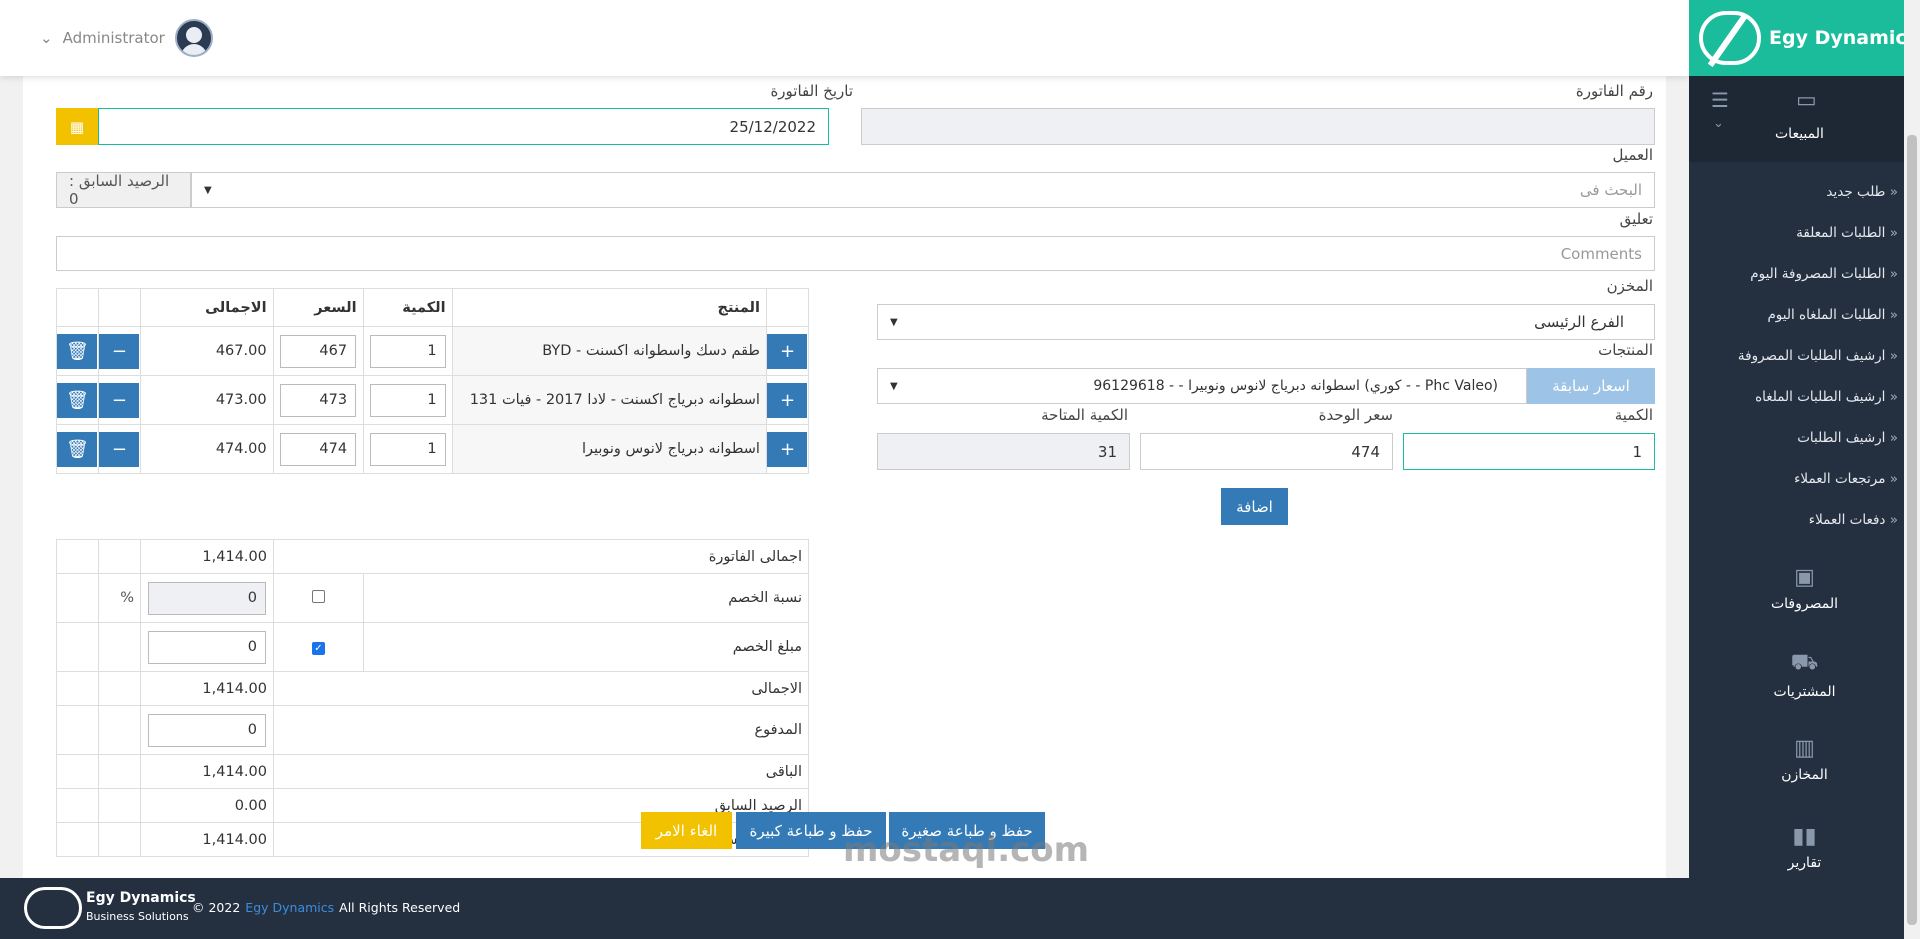 The image size is (1920, 939). I want to click on discount-amt-input: 0, so click(207, 647).